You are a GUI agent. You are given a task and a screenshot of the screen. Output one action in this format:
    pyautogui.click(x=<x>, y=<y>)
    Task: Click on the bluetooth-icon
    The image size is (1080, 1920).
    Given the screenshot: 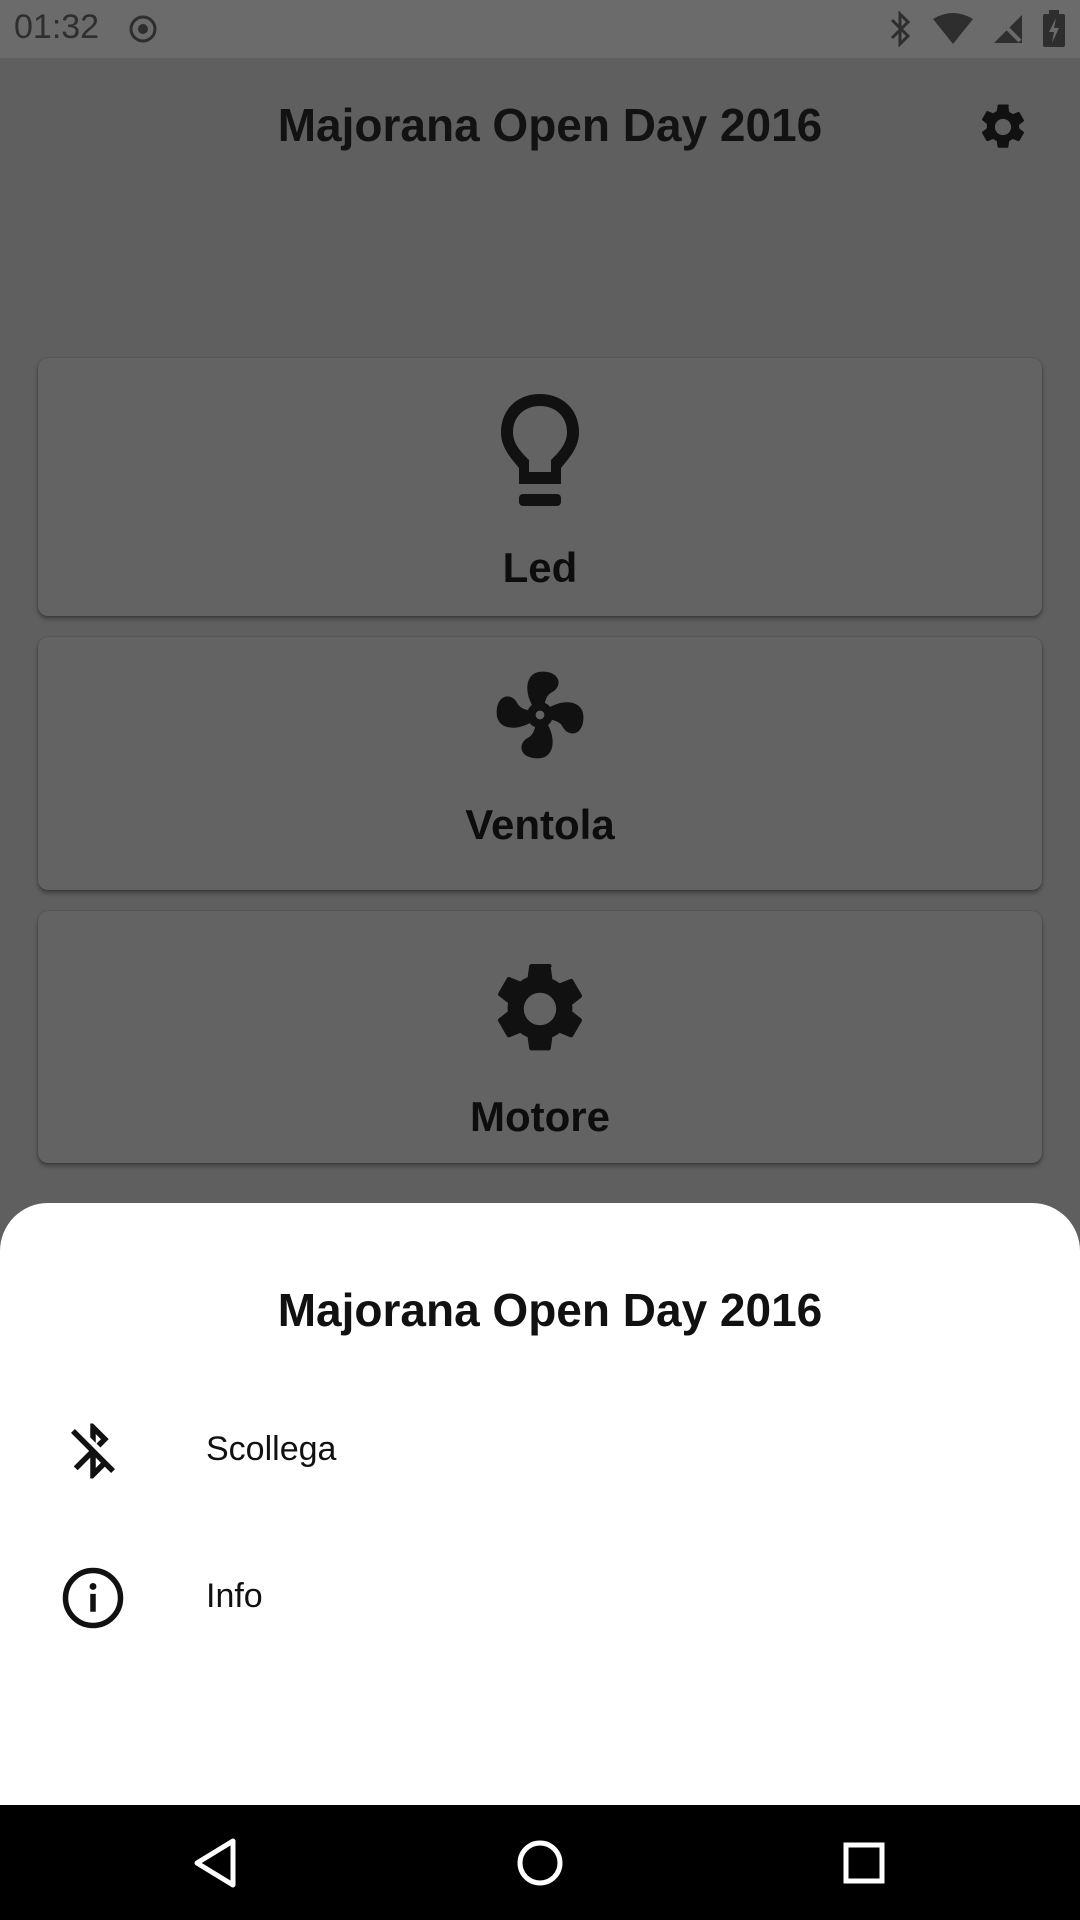 What is the action you would take?
    pyautogui.click(x=900, y=29)
    